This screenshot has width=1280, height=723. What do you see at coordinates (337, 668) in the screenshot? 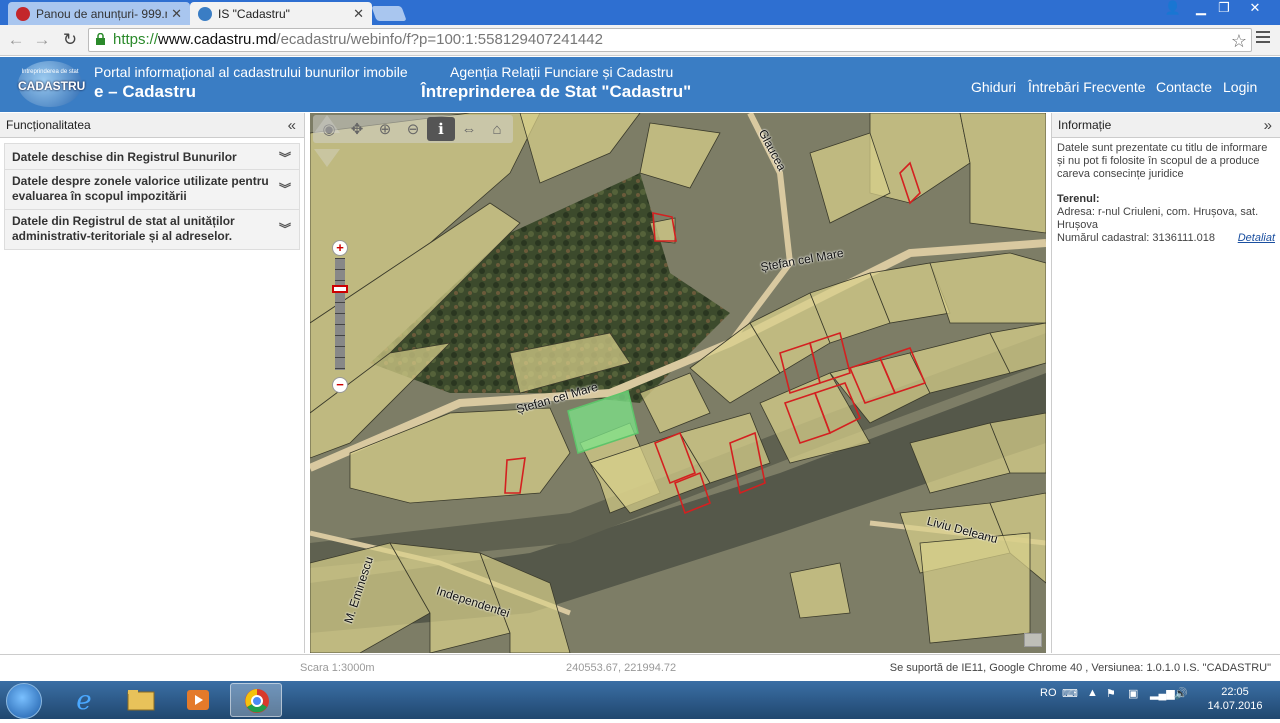
I see `map-scale: Scara 1:3000m` at bounding box center [337, 668].